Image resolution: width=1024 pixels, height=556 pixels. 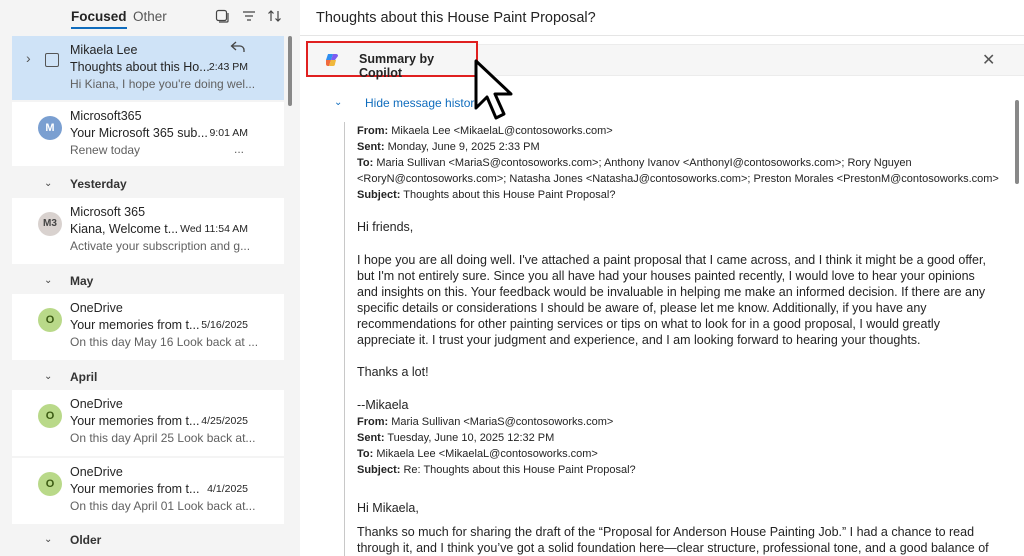 I want to click on mail-time: 5/16/2025, so click(x=224, y=325).